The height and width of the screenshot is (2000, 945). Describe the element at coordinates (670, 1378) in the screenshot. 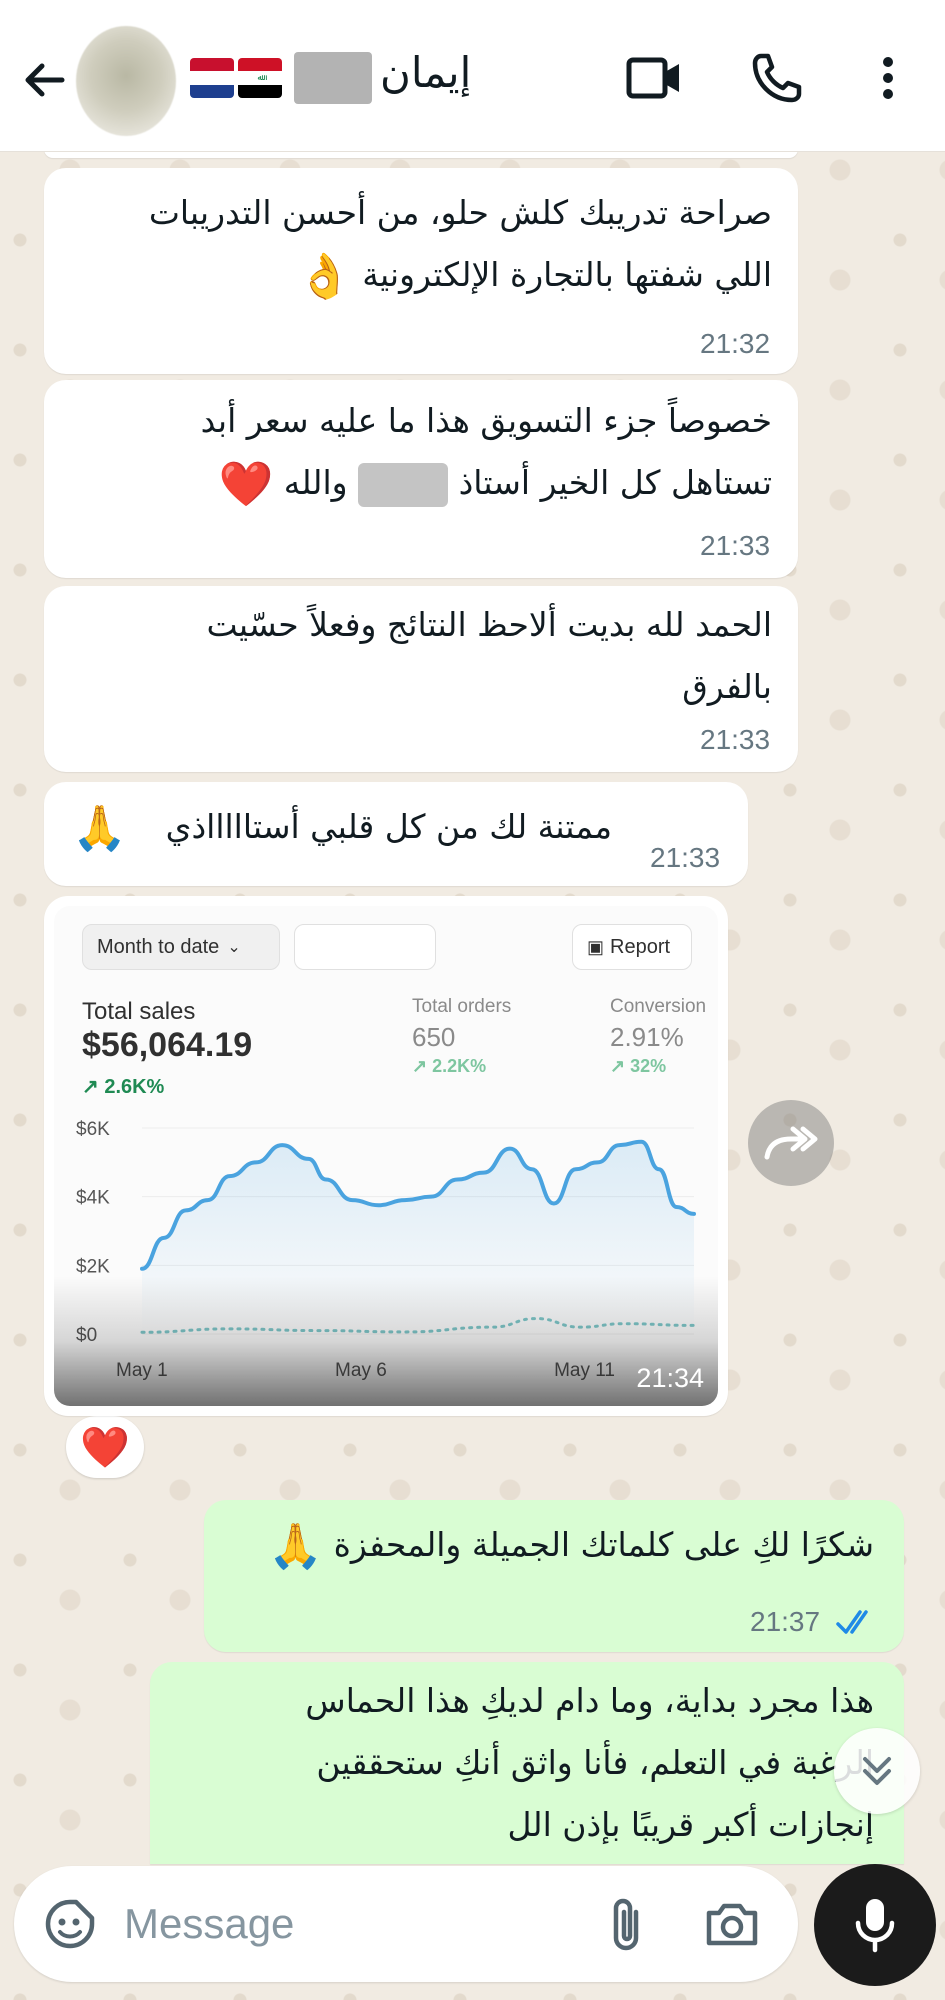

I see `message-time: 21:34` at that location.